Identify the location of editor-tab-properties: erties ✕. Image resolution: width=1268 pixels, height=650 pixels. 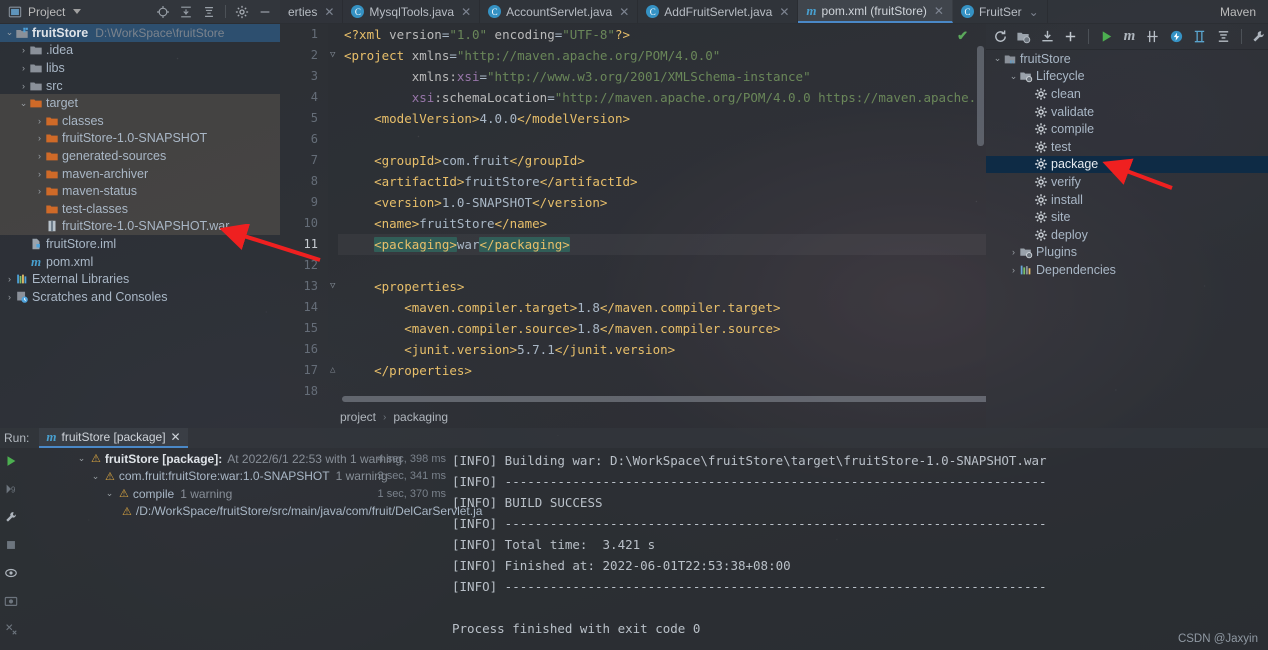
(312, 11).